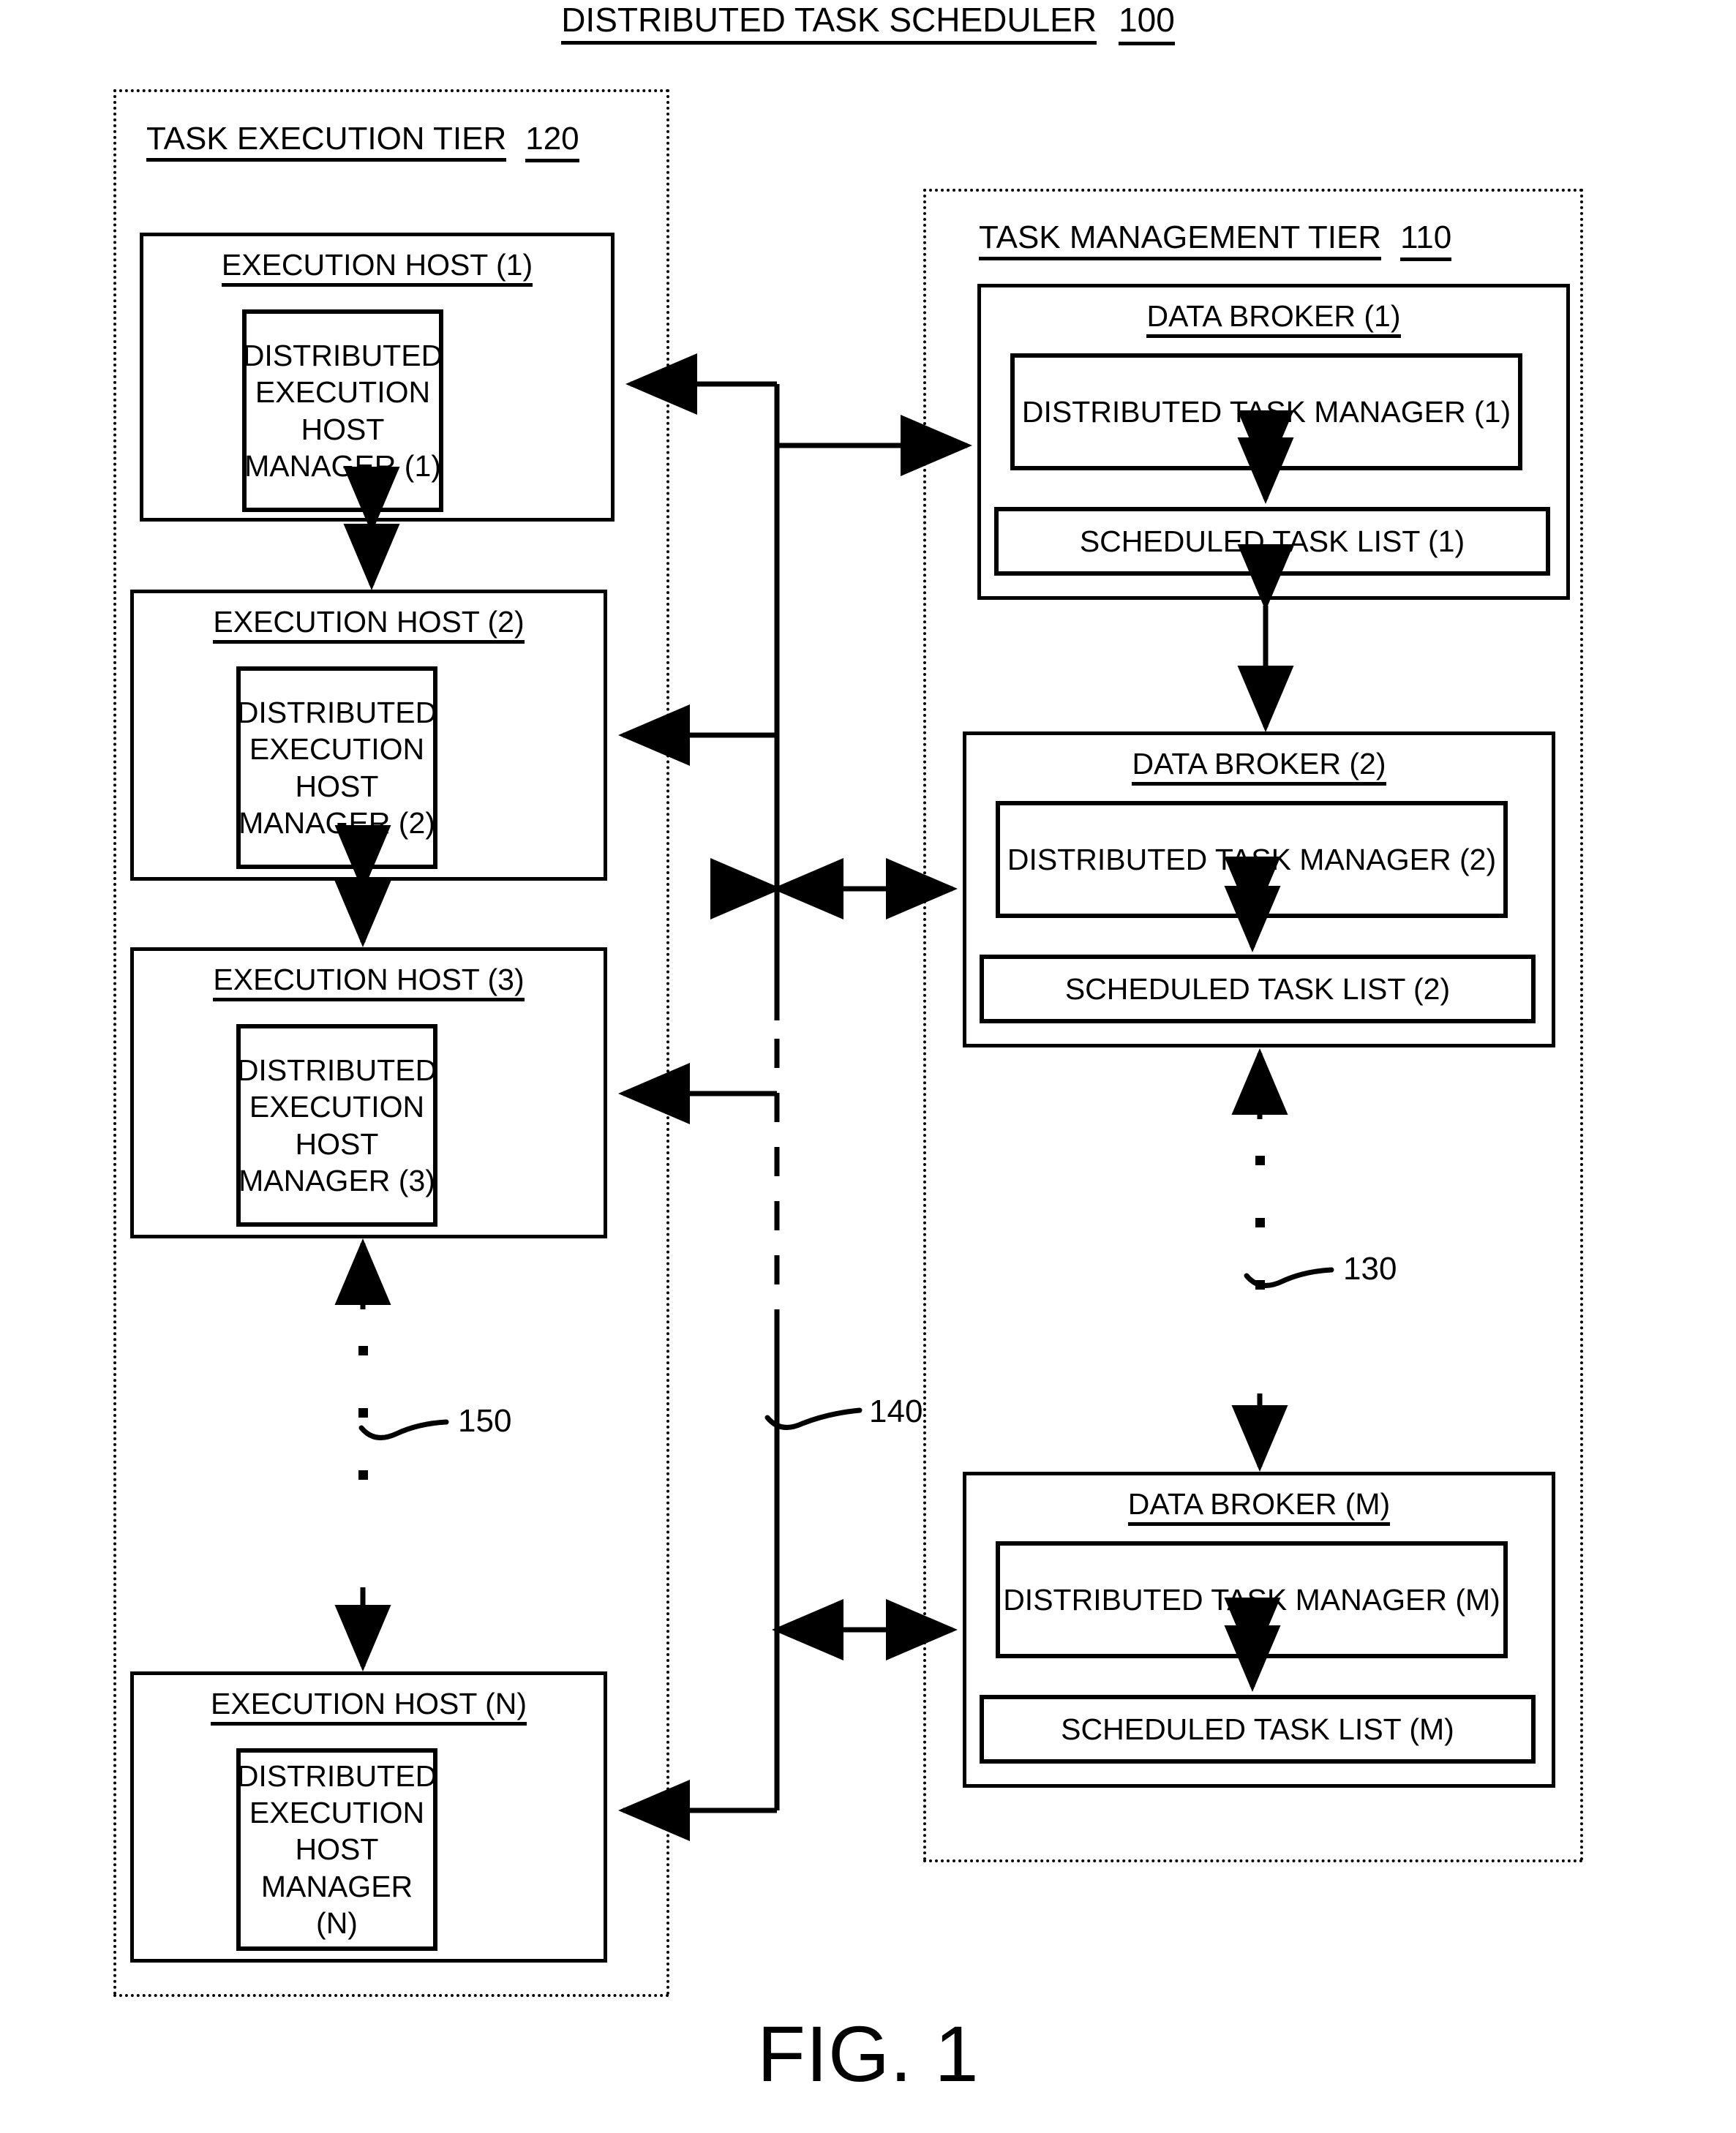 This screenshot has width=1736, height=2133. What do you see at coordinates (896, 1411) in the screenshot?
I see `ref-140: 140` at bounding box center [896, 1411].